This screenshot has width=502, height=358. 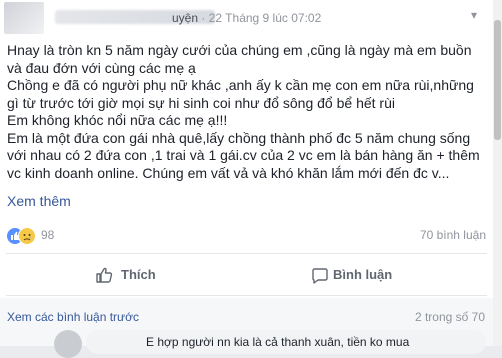 I want to click on post-timestamp: 22 Tháng 9 lúc 07:02, so click(x=265, y=18).